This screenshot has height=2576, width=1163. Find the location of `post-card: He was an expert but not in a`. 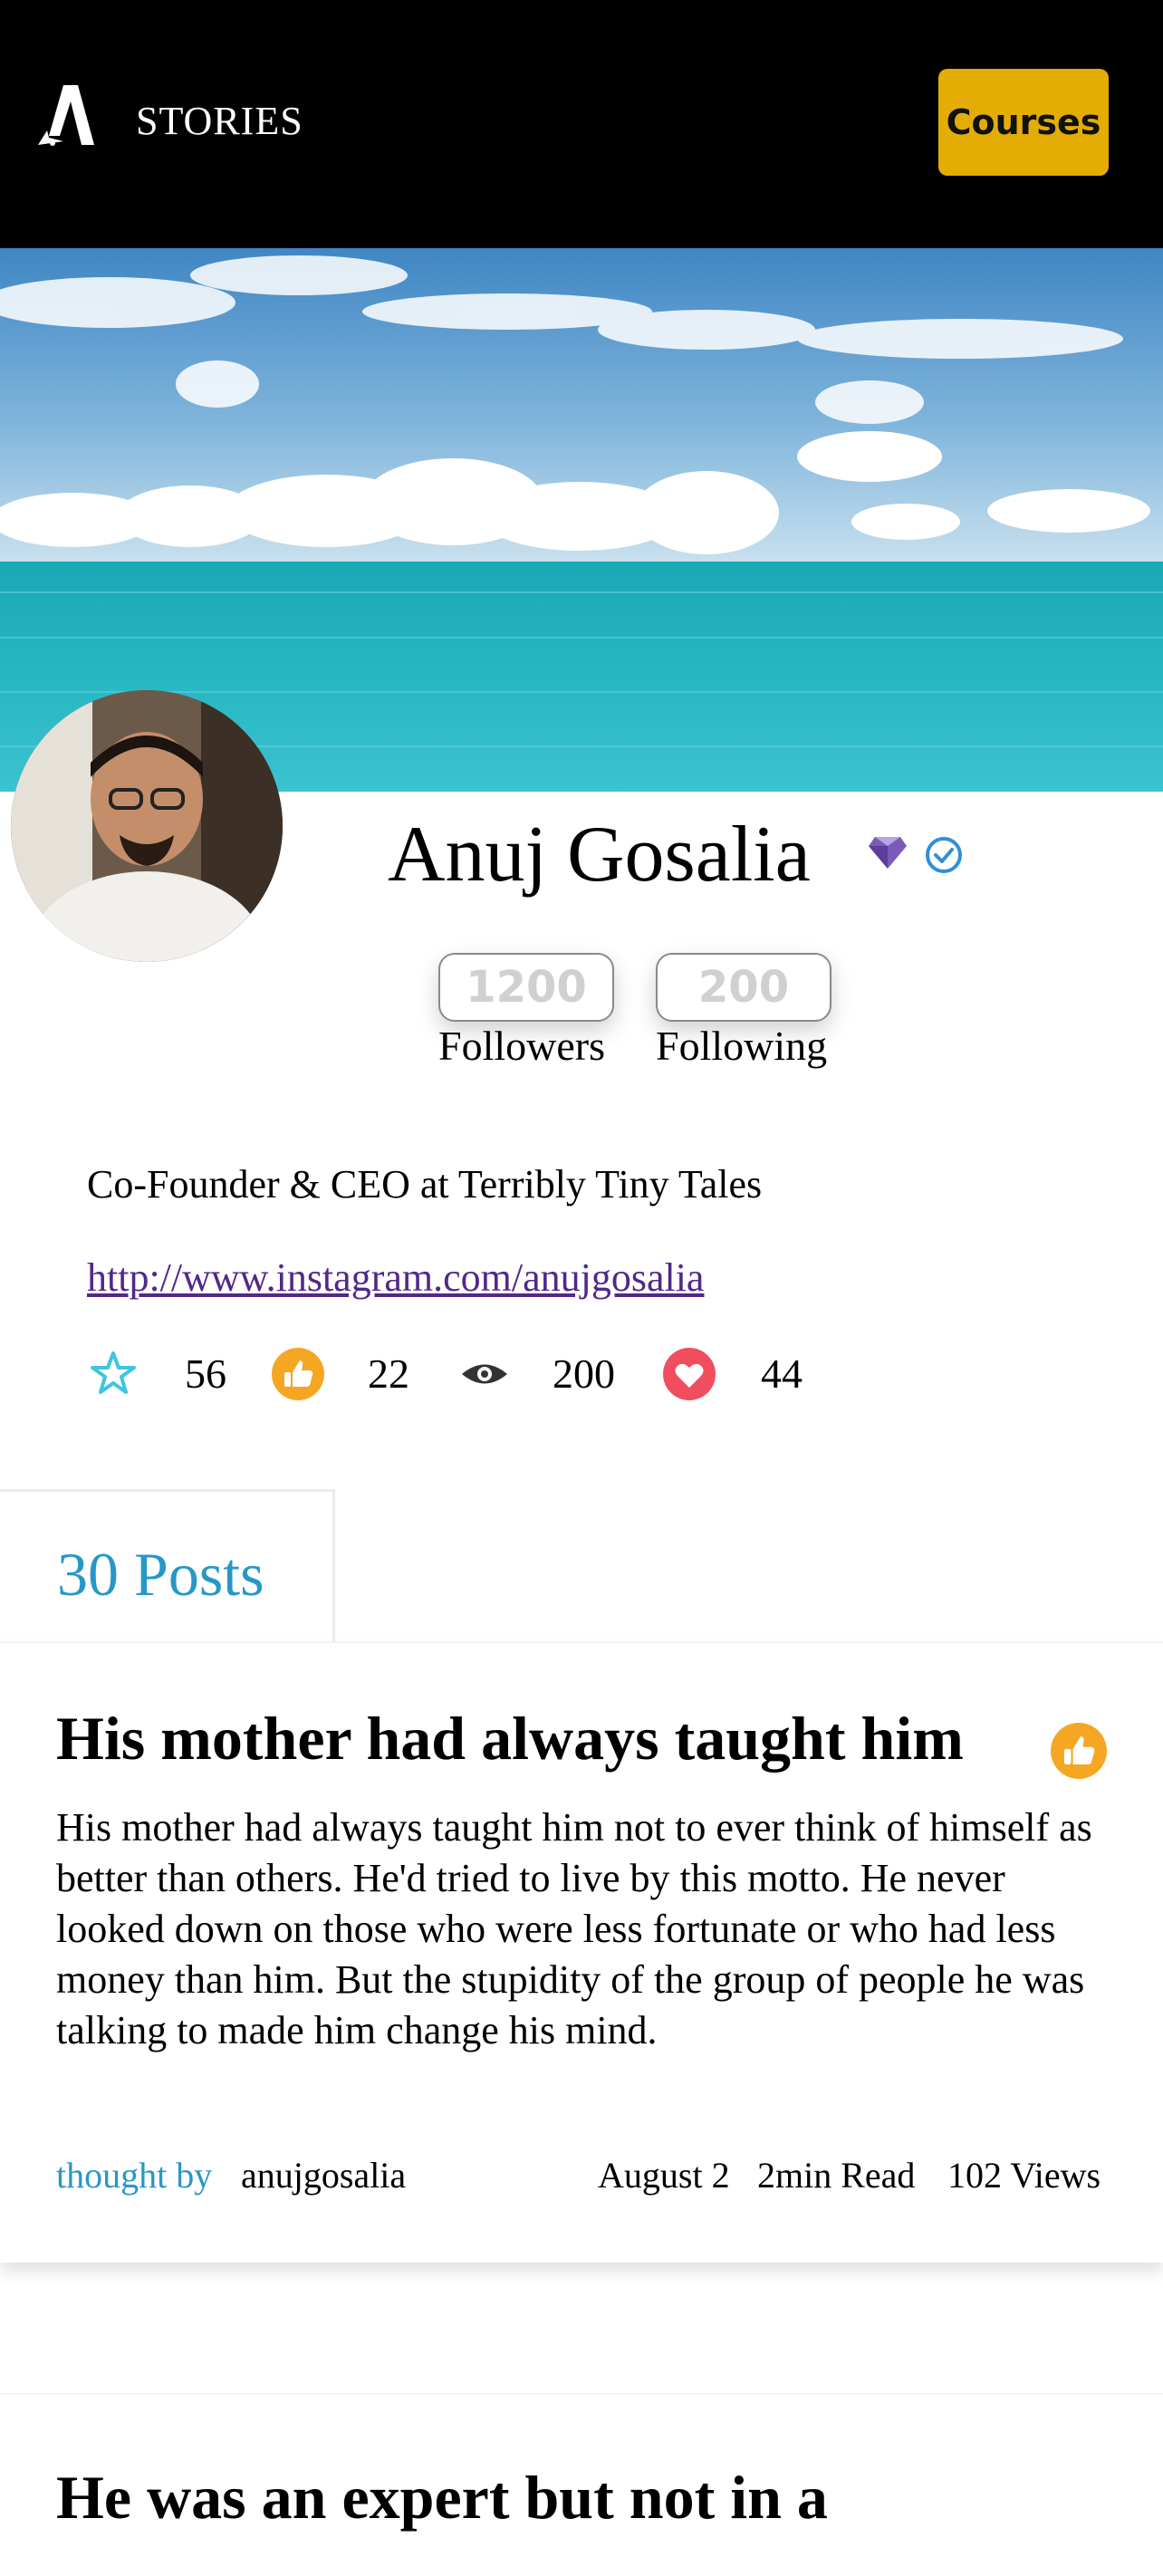

post-card: He was an expert but not in a is located at coordinates (581, 2484).